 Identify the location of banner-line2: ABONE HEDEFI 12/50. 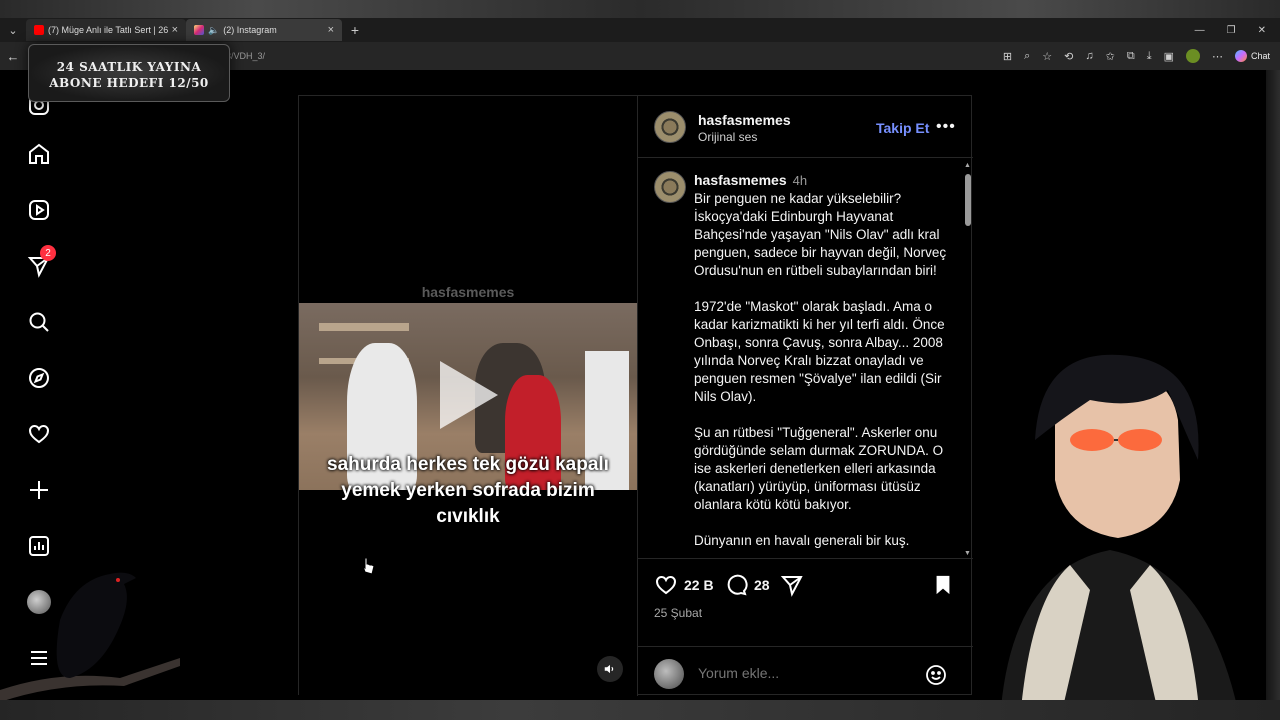
(129, 83).